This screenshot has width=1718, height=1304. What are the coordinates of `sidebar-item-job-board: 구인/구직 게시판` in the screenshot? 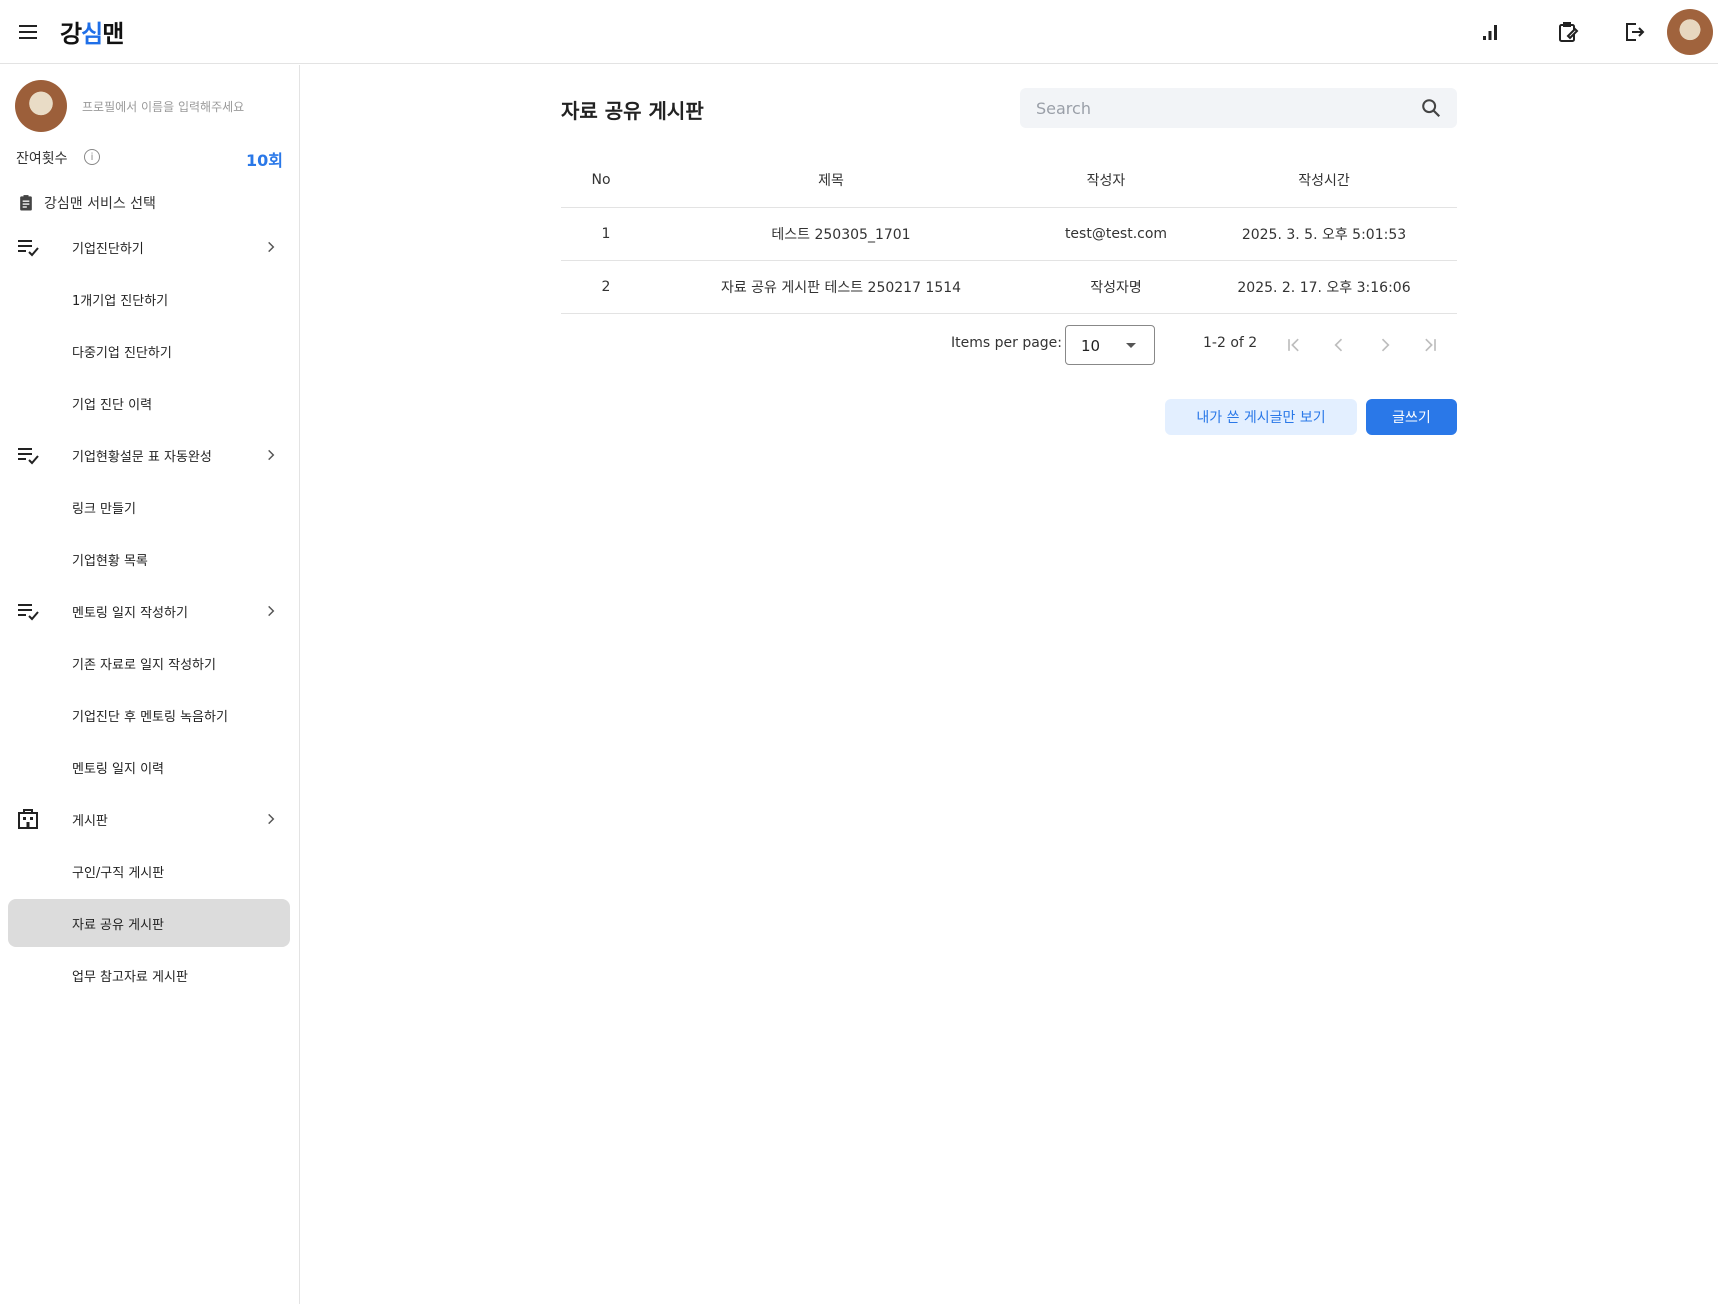 It's located at (149, 871).